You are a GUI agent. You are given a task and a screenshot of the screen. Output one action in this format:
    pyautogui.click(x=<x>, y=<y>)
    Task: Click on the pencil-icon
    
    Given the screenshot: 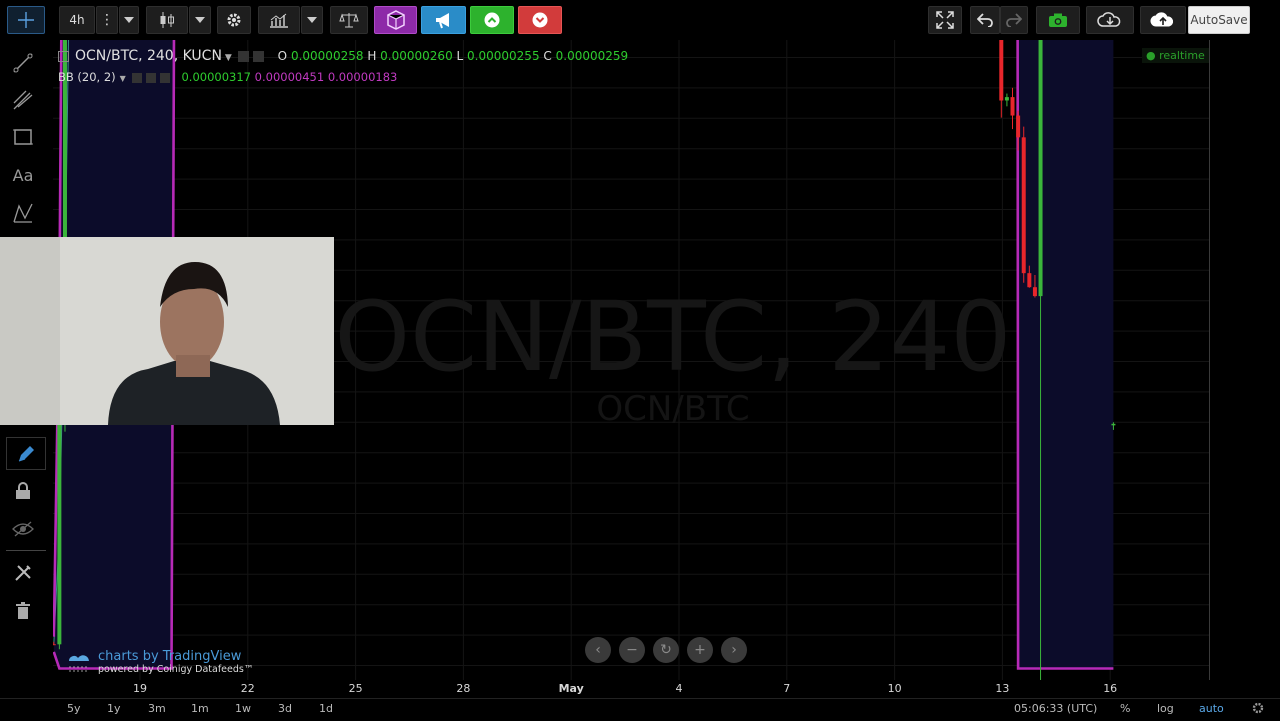 What is the action you would take?
    pyautogui.click(x=26, y=453)
    